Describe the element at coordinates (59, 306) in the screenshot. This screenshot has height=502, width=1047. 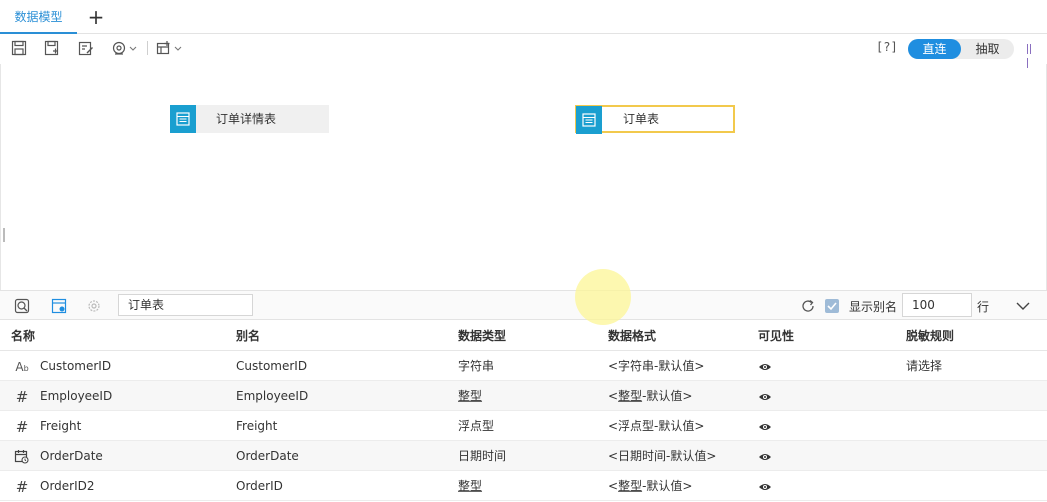
I see `field-settings-icon` at that location.